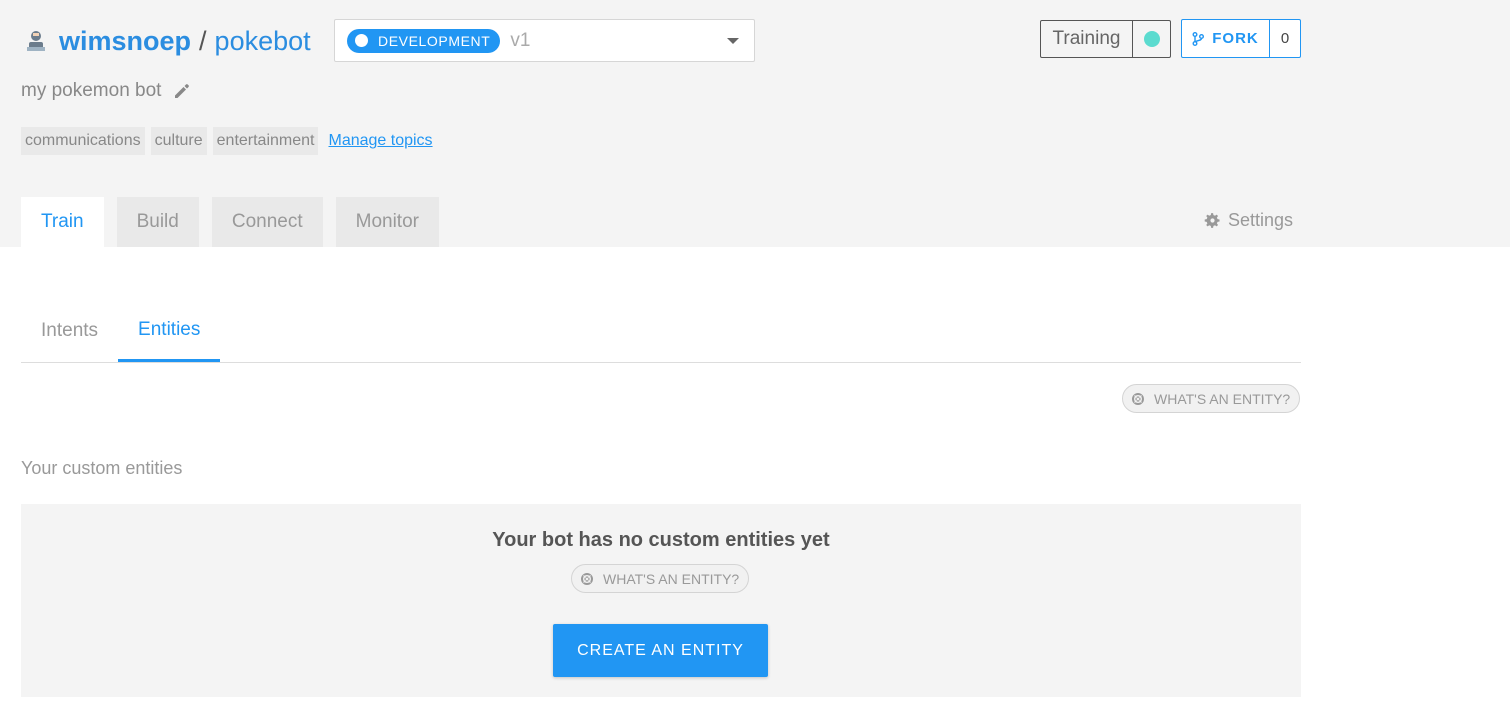 Image resolution: width=1510 pixels, height=720 pixels. What do you see at coordinates (265, 141) in the screenshot?
I see `topic-tag: entertainment` at bounding box center [265, 141].